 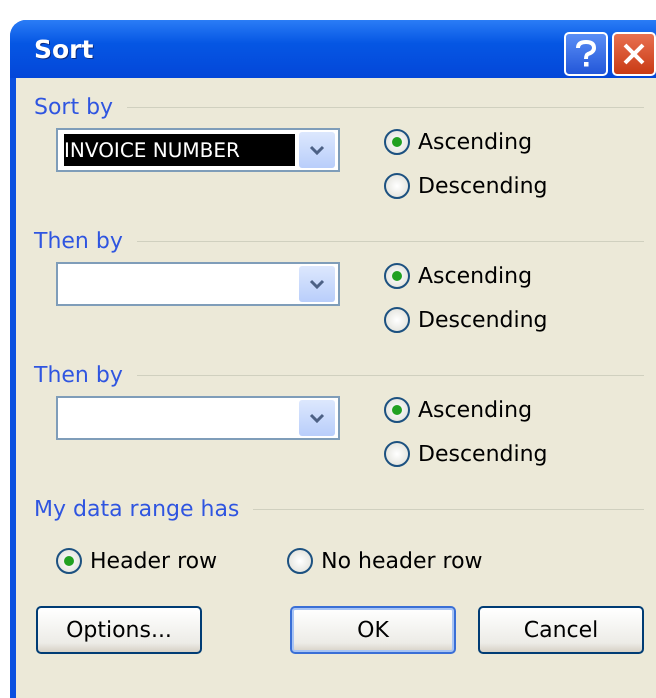 I want to click on radio-label: No header row, so click(x=402, y=561).